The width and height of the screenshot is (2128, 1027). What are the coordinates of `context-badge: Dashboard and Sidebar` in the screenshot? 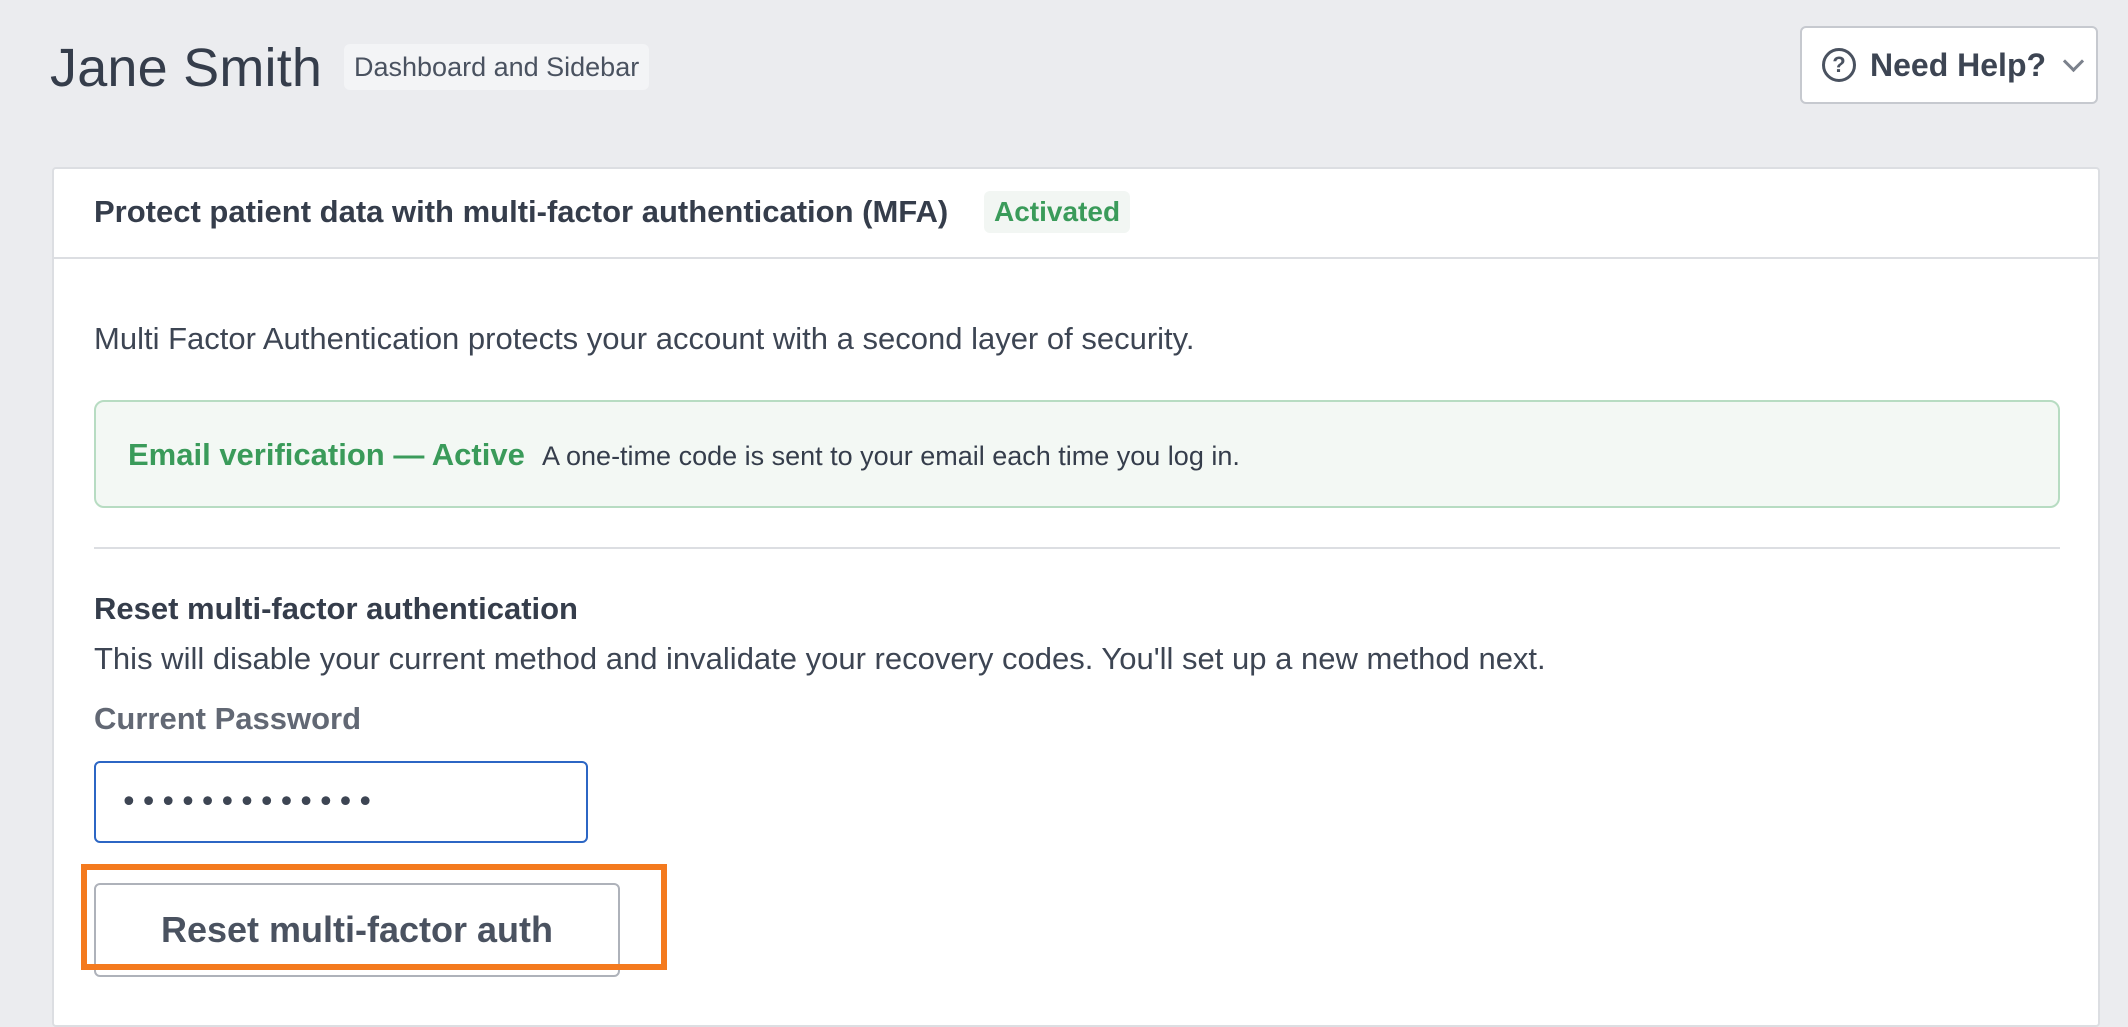 It's located at (497, 67).